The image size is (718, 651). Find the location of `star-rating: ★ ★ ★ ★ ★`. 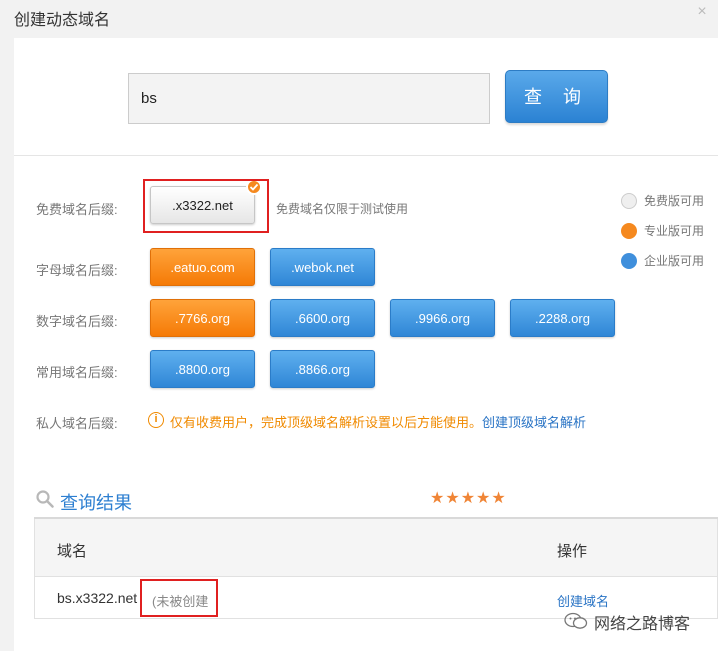

star-rating: ★ ★ ★ ★ ★ is located at coordinates (468, 499).